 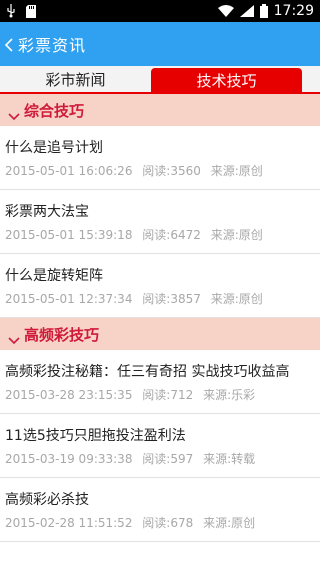 What do you see at coordinates (75, 79) in the screenshot?
I see `tab-lottery-news: 彩市新闻` at bounding box center [75, 79].